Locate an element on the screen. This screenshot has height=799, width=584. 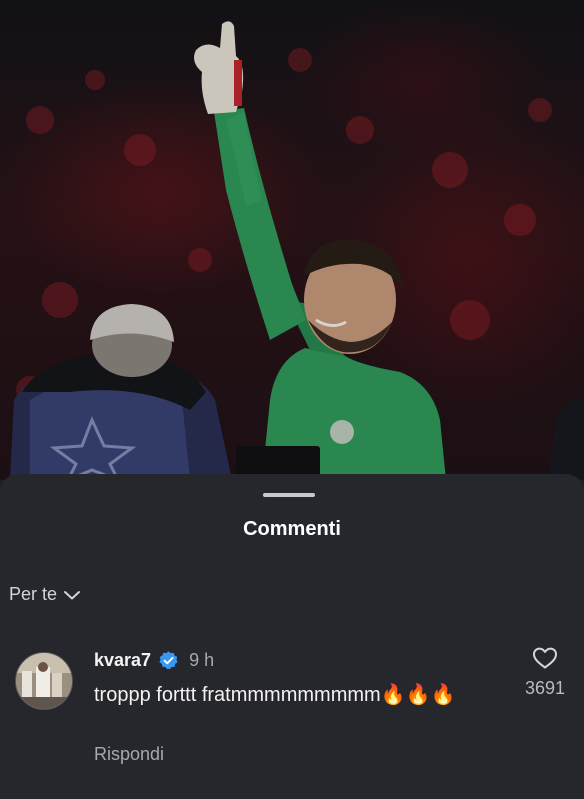
comment-text: troppp forttt fratmmmmmmmmm🔥🔥🔥 is located at coordinates (275, 695).